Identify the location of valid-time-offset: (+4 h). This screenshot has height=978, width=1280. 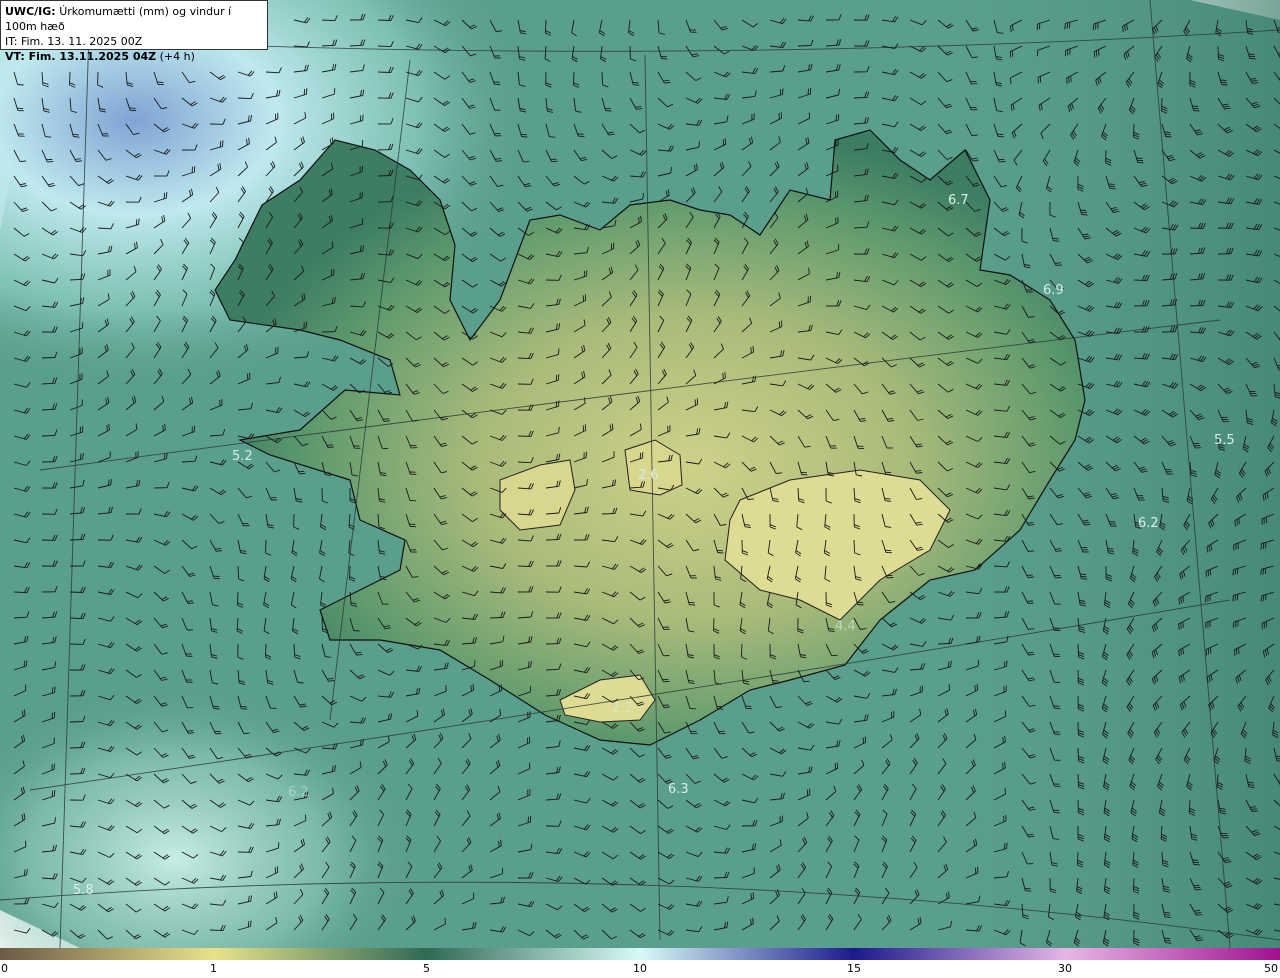
(177, 56).